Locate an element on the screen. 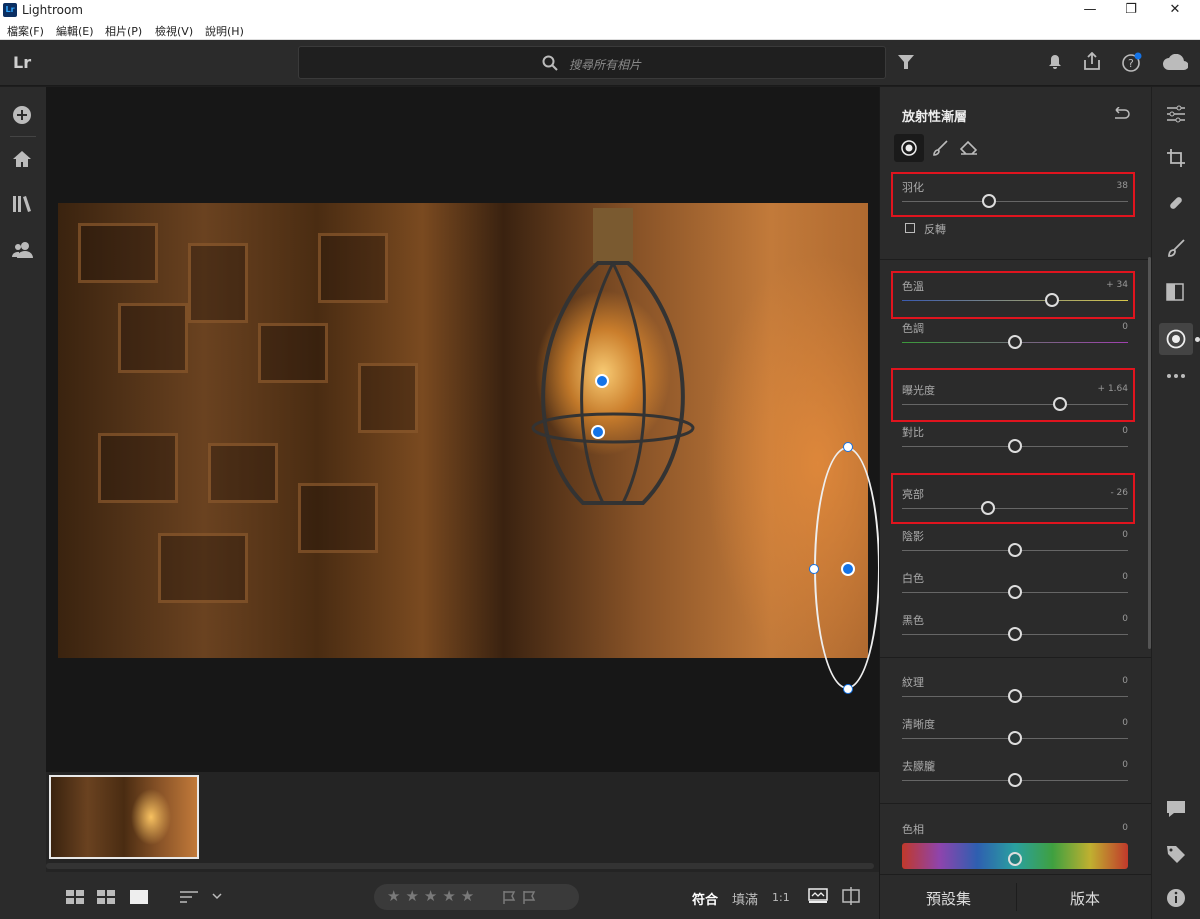 The height and width of the screenshot is (919, 1200). mask-top-handle is located at coordinates (848, 447).